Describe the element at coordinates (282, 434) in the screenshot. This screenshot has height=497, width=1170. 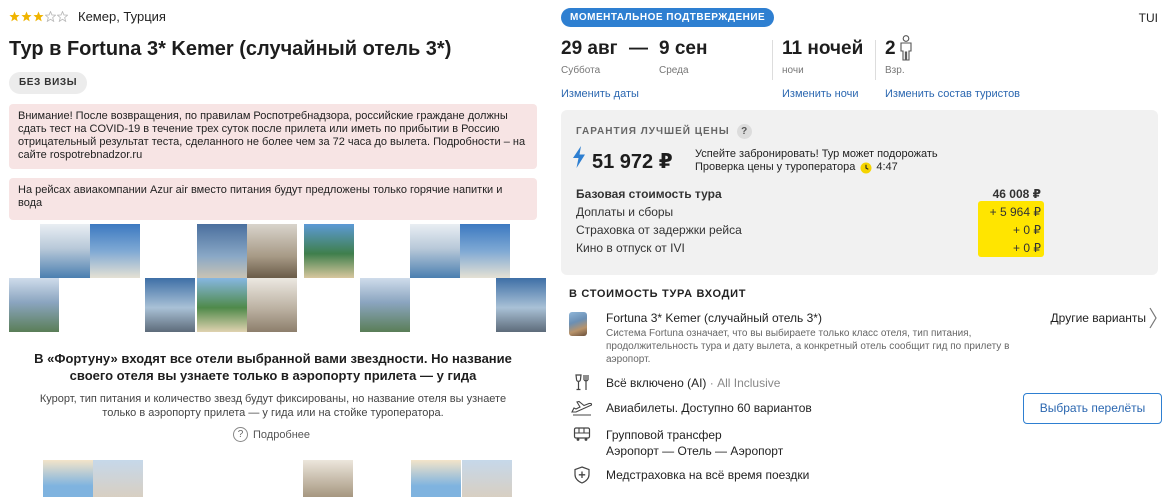
I see `more-details-label: Подробнее` at that location.